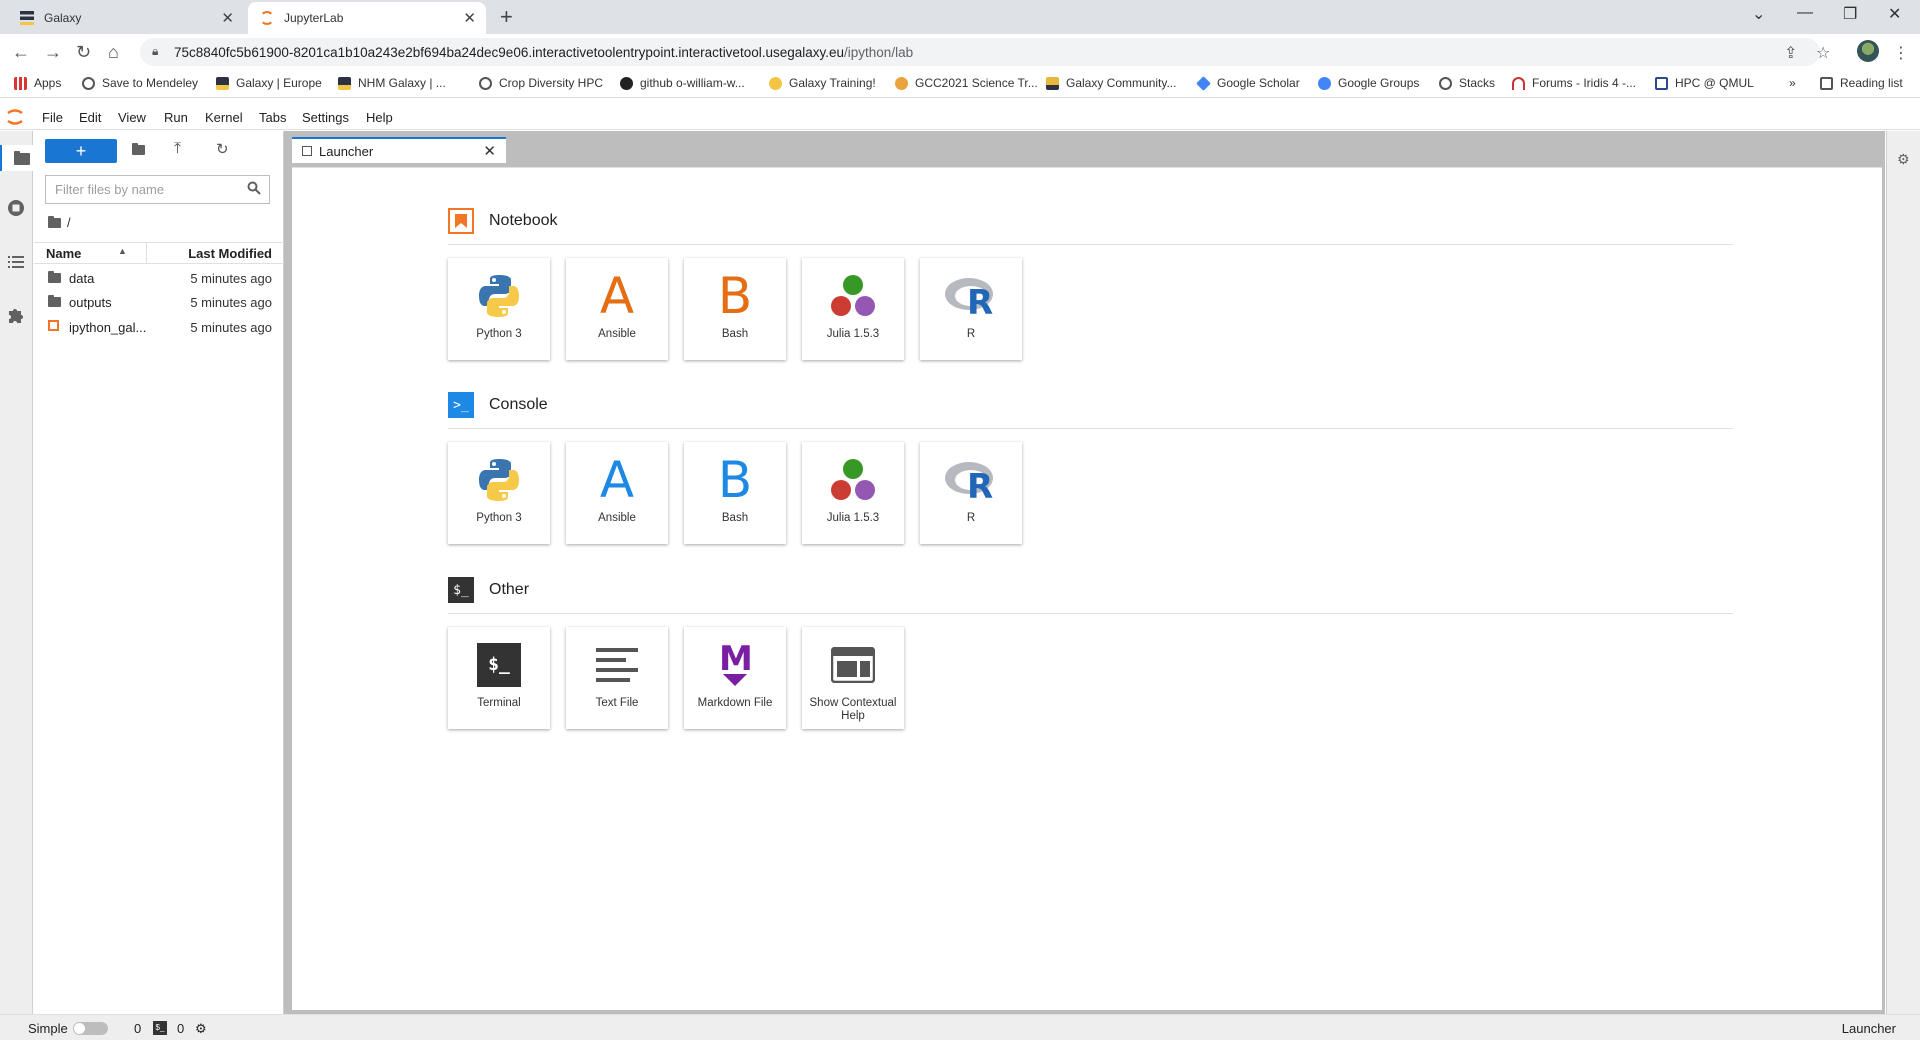 Image resolution: width=1920 pixels, height=1040 pixels. I want to click on column-name: Name, so click(63, 253).